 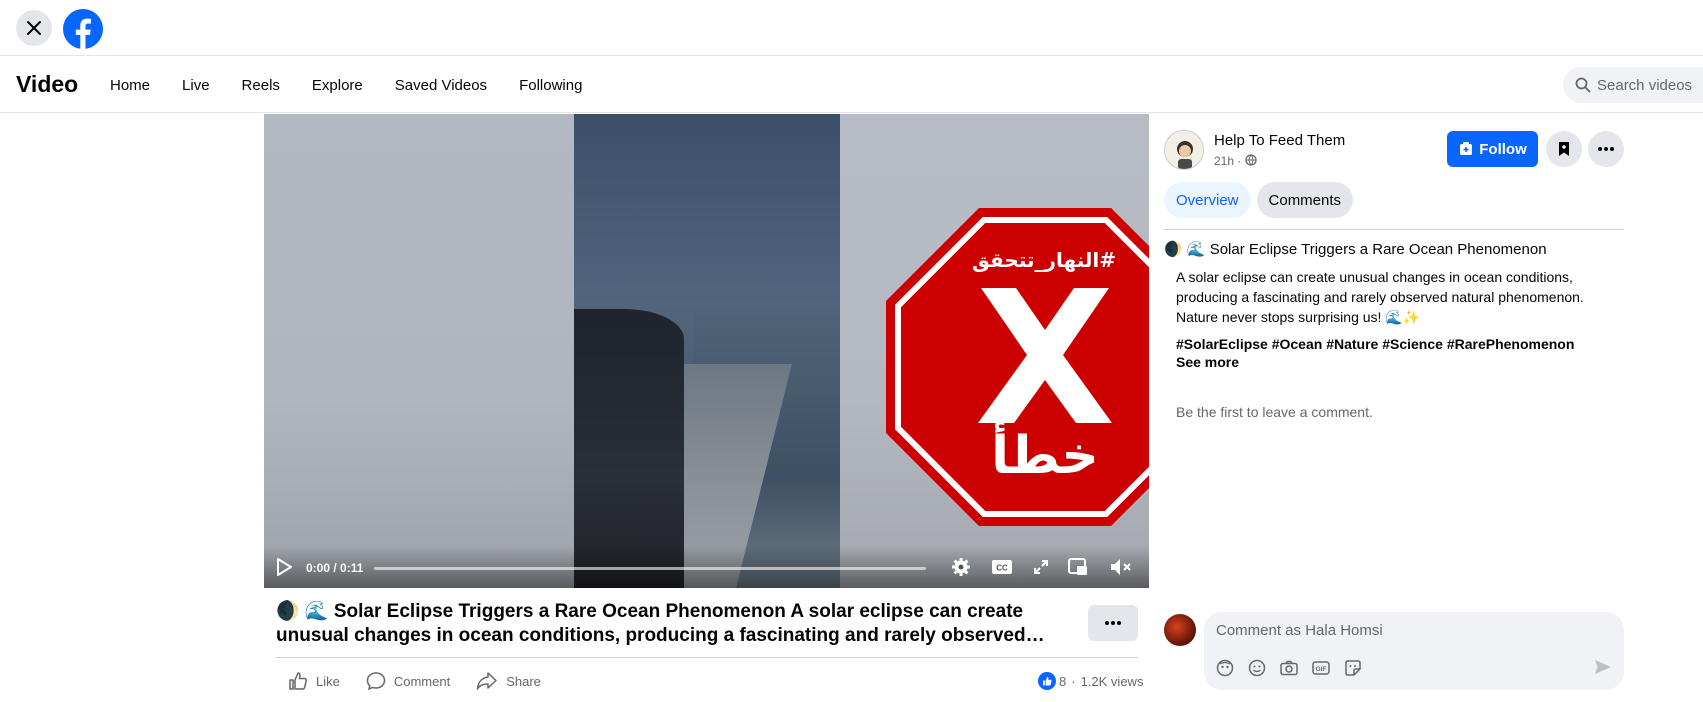 What do you see at coordinates (1503, 149) in the screenshot?
I see `follow-label: Follow` at bounding box center [1503, 149].